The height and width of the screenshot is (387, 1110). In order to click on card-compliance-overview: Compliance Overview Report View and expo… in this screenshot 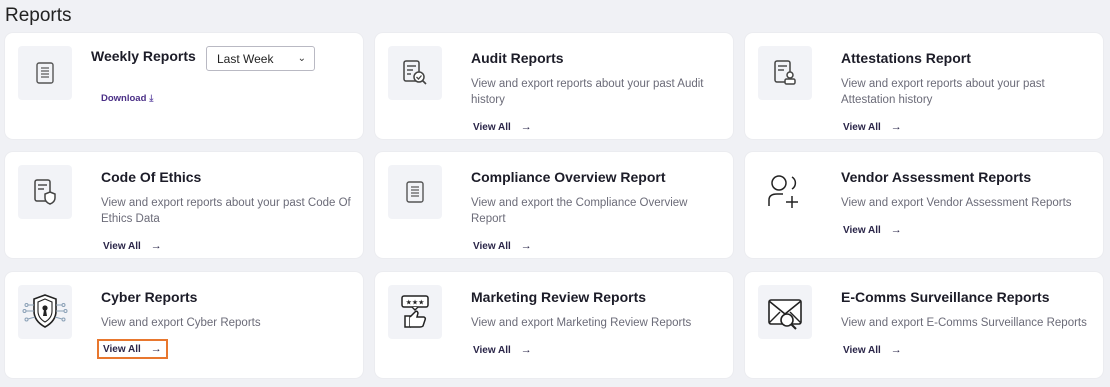, I will do `click(554, 205)`.